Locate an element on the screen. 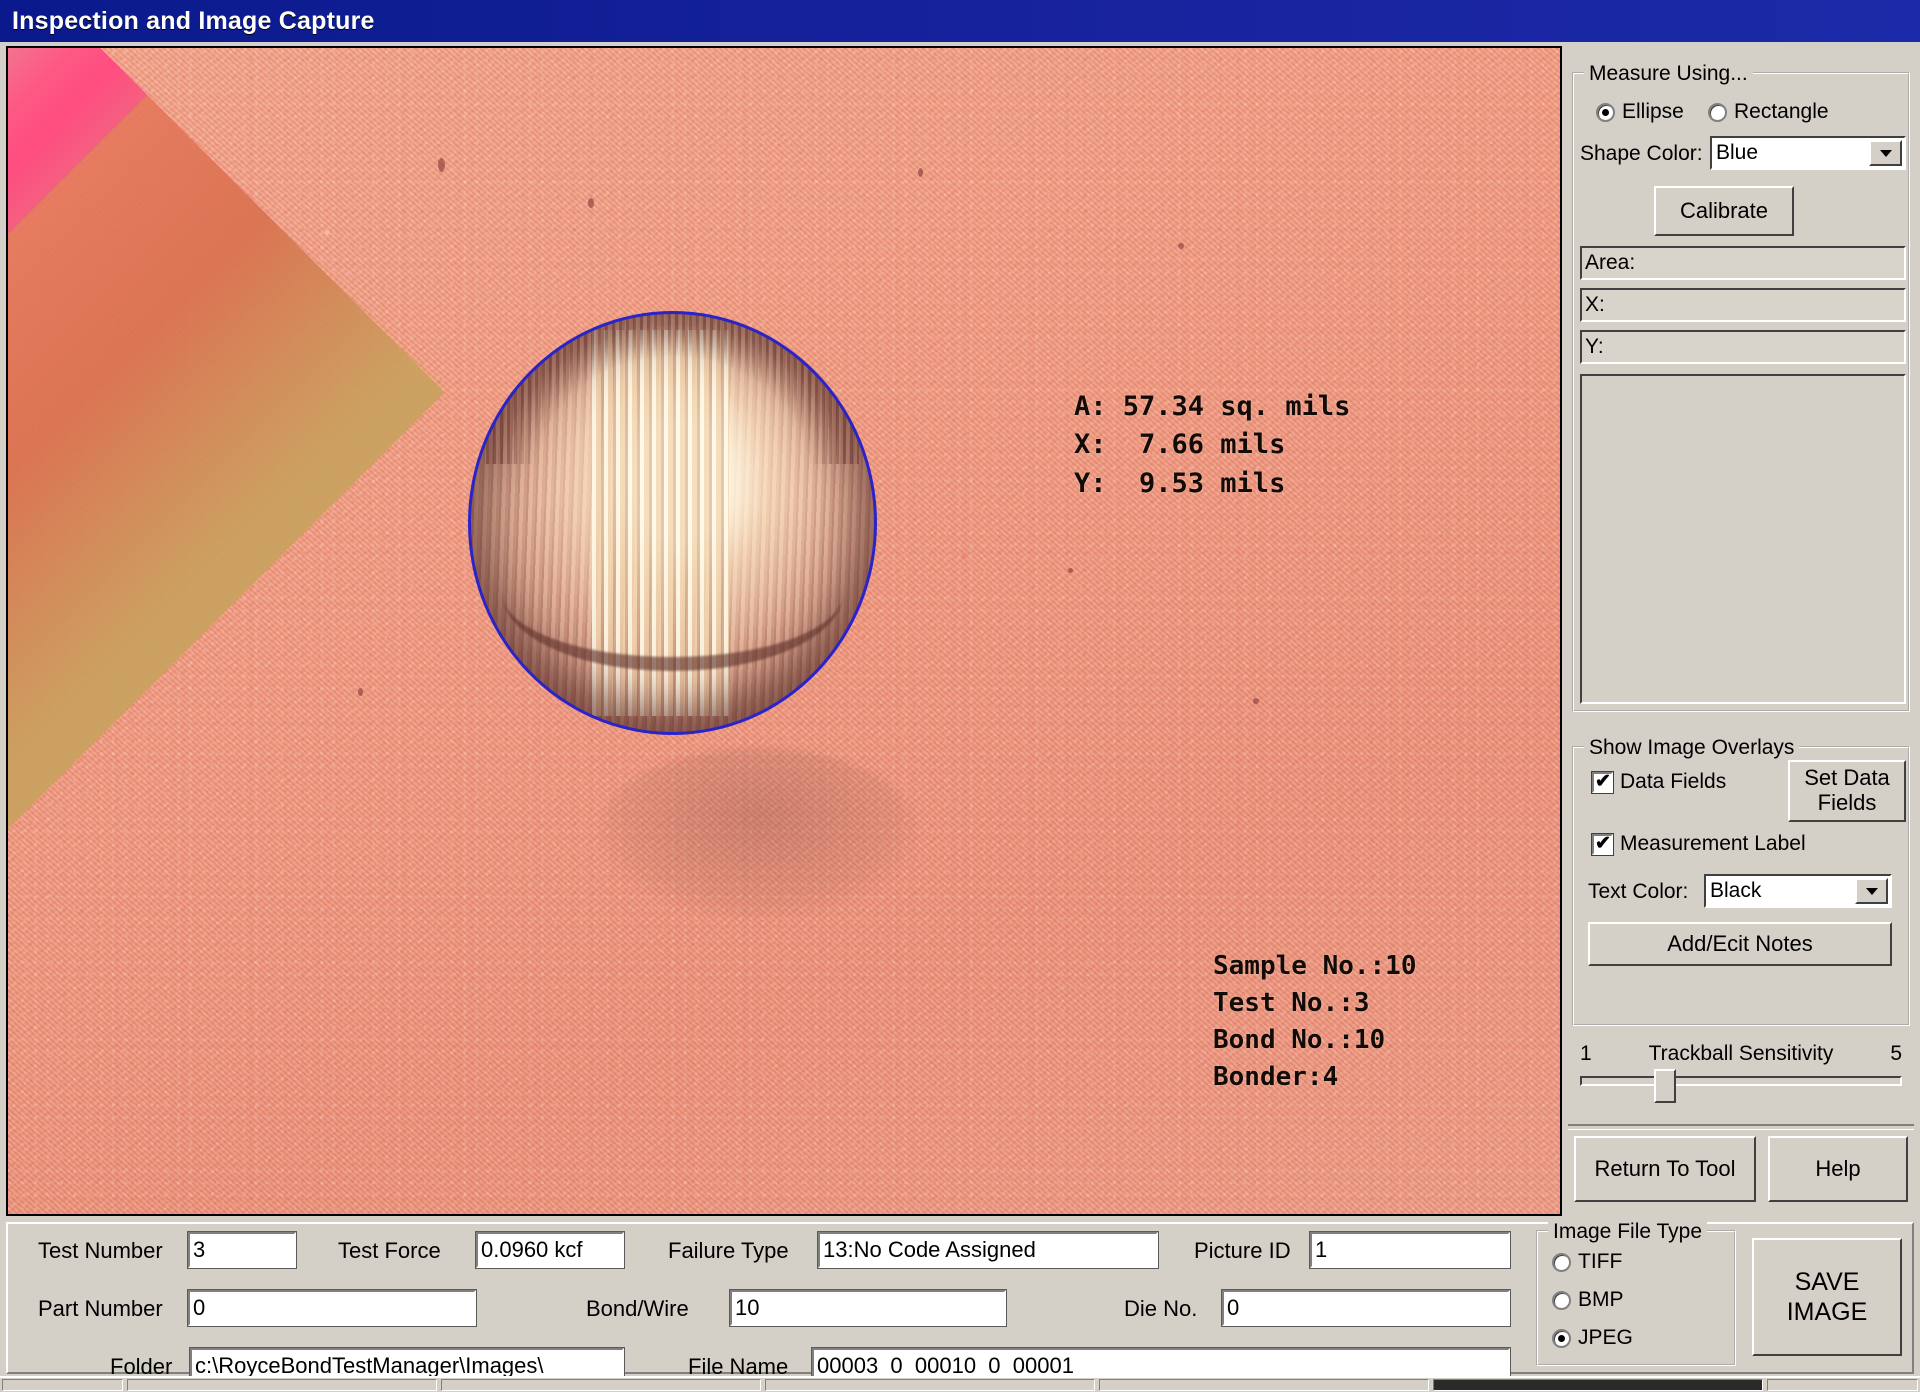 The height and width of the screenshot is (1392, 1920). part-number-value: 0 is located at coordinates (199, 1308).